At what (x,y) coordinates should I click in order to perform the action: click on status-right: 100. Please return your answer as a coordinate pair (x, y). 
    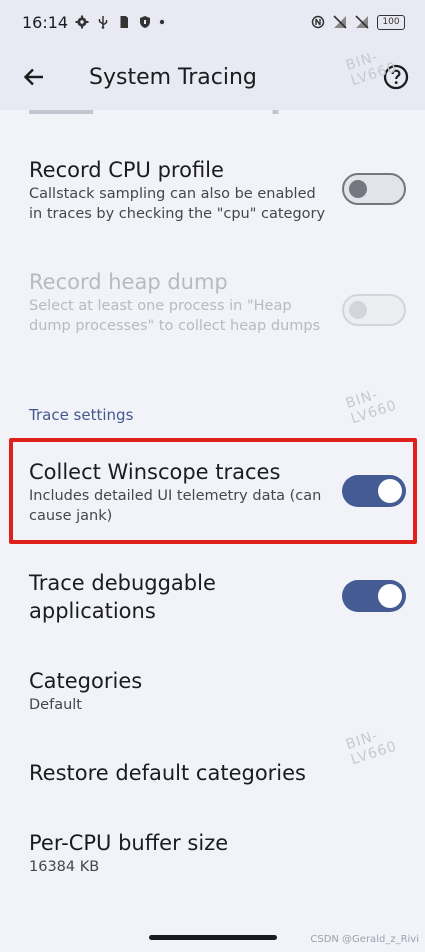
    Looking at the image, I should click on (358, 22).